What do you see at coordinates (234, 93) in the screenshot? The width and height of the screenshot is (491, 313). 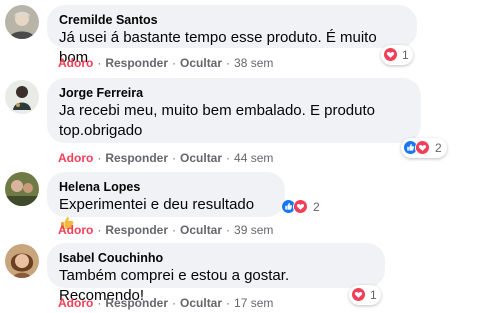 I see `commenter-name: Jorge Ferreira` at bounding box center [234, 93].